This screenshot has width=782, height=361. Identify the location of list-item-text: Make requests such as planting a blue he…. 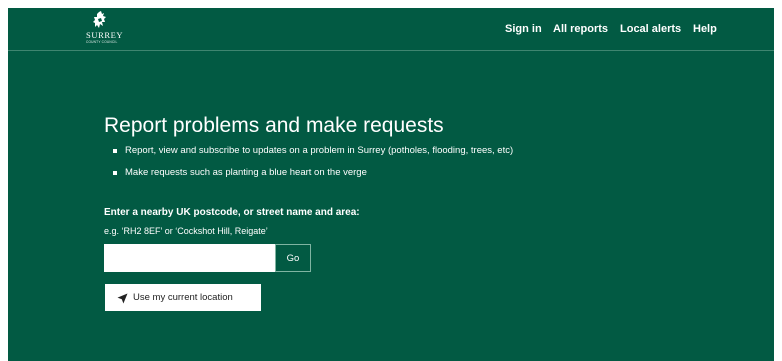
(246, 172).